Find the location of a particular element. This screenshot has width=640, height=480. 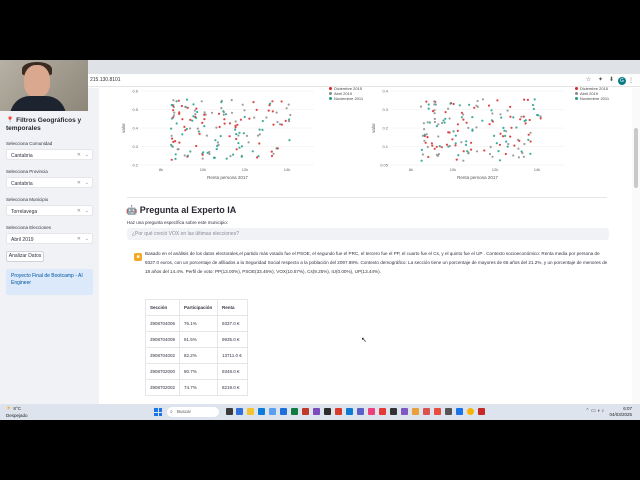

scrollbar-thumb is located at coordinates (636, 158).